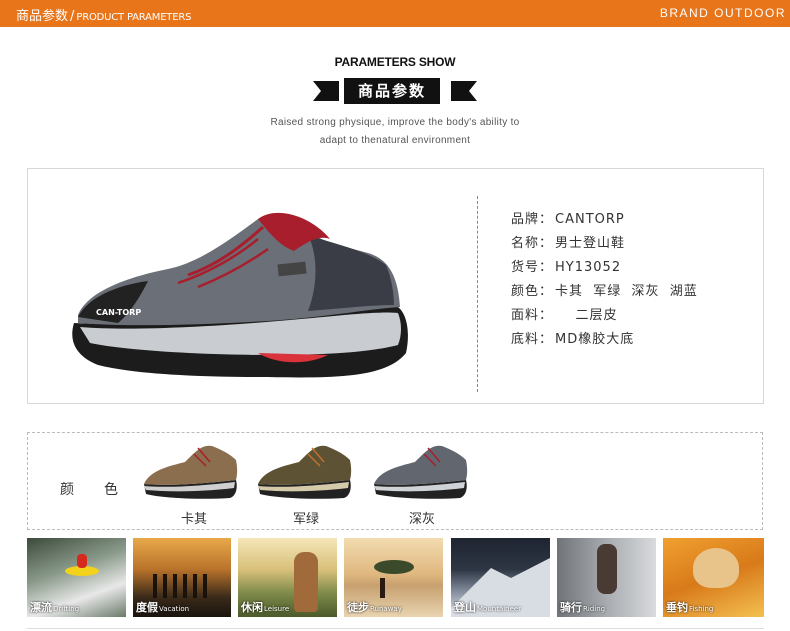 The width and height of the screenshot is (790, 631). What do you see at coordinates (395, 628) in the screenshot?
I see `bottom-divider` at bounding box center [395, 628].